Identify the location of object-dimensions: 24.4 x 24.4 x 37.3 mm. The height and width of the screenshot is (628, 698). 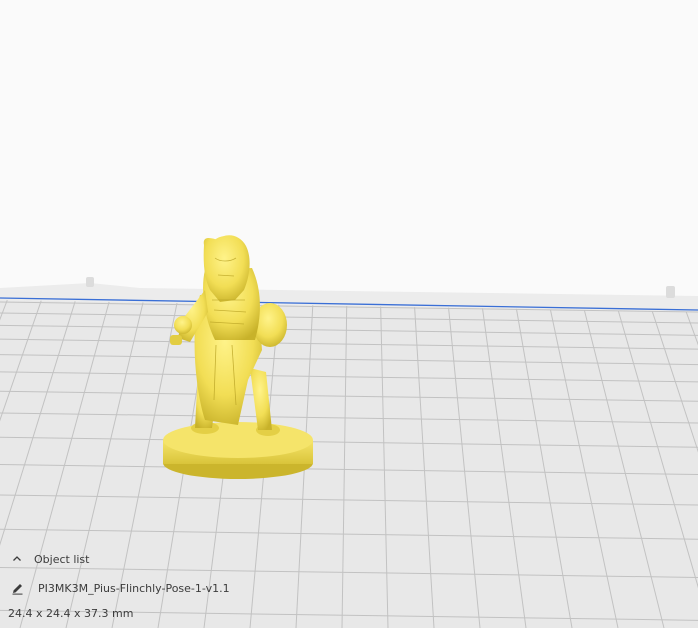
(150, 613).